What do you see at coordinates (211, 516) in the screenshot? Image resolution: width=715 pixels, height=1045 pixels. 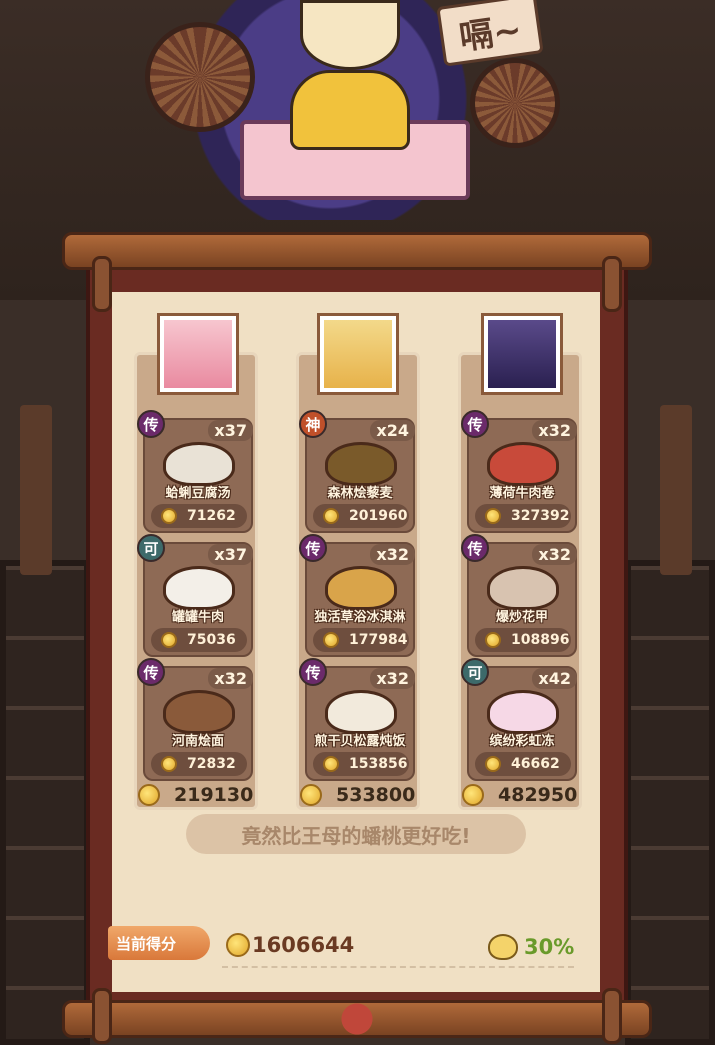 I see `dish-price-value: 71262` at bounding box center [211, 516].